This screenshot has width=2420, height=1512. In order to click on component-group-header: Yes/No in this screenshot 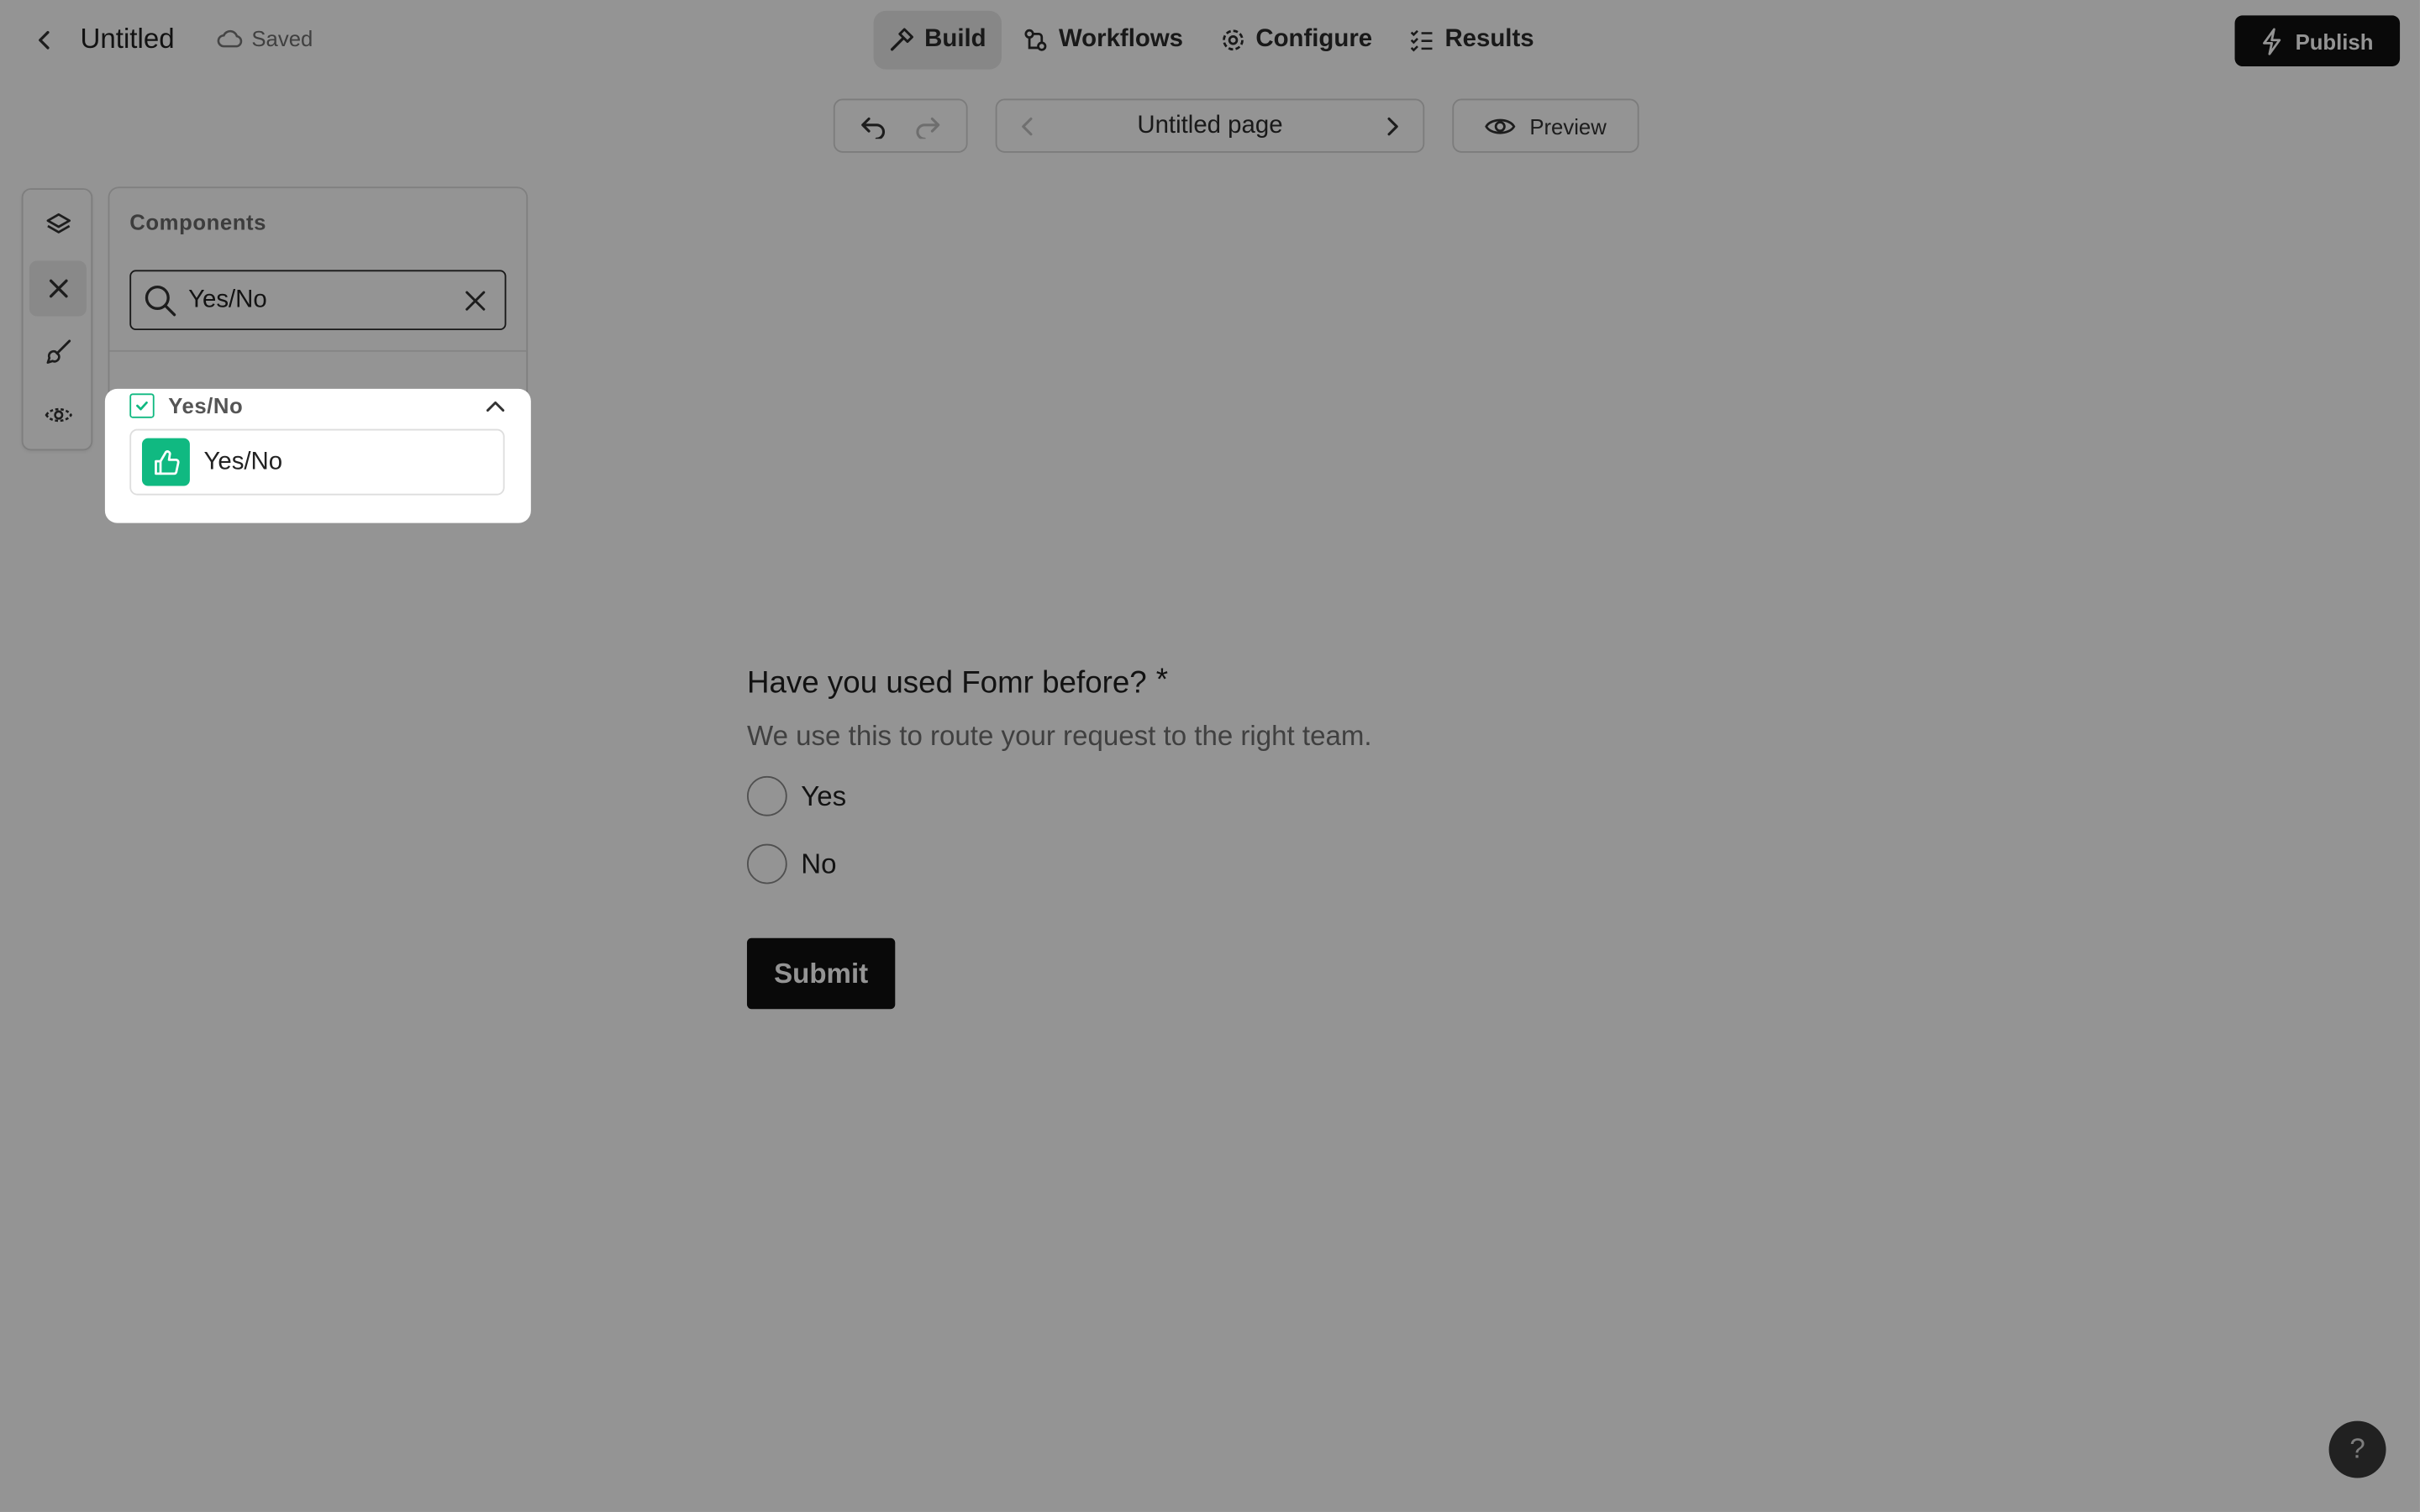, I will do `click(319, 406)`.